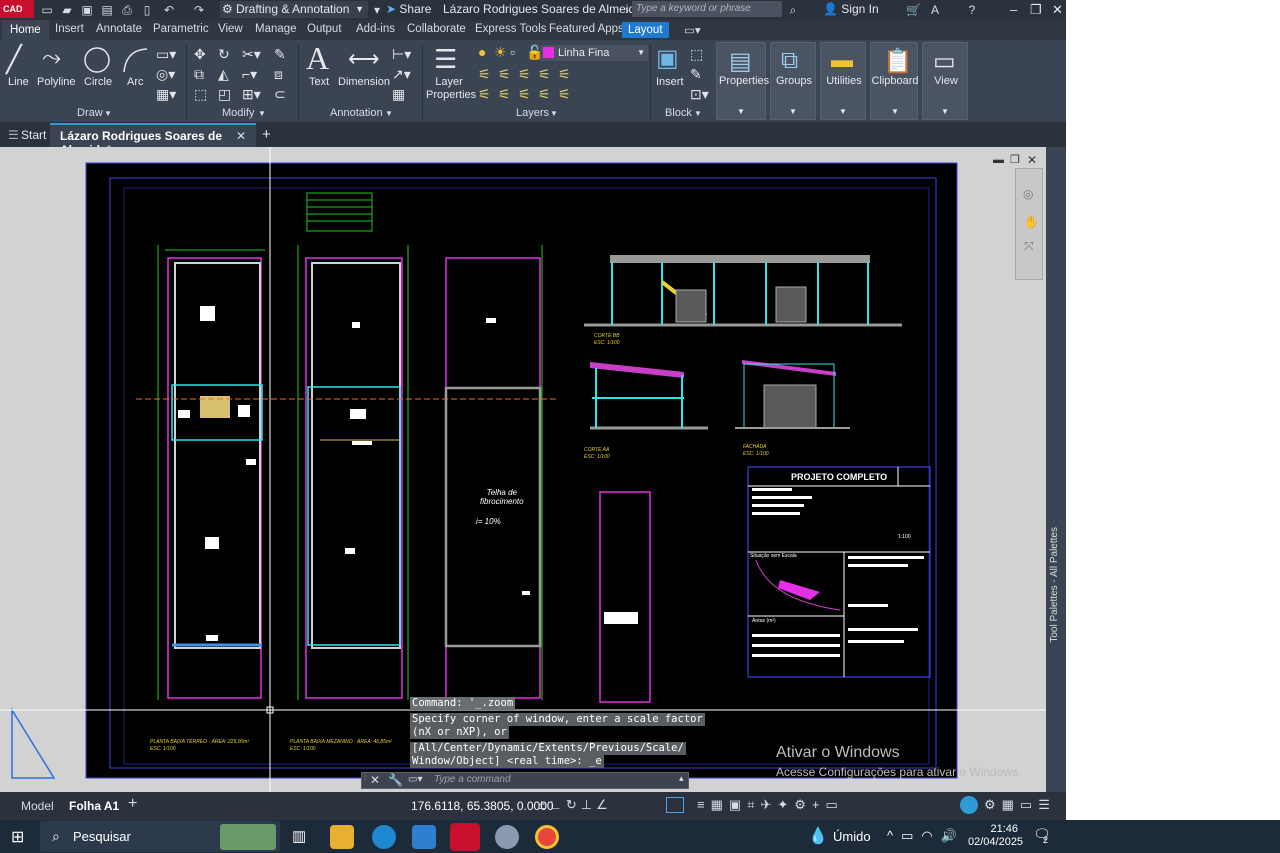 The width and height of the screenshot is (1280, 853). I want to click on clipboard-button: 📋 Clipboard ▼, so click(894, 81).